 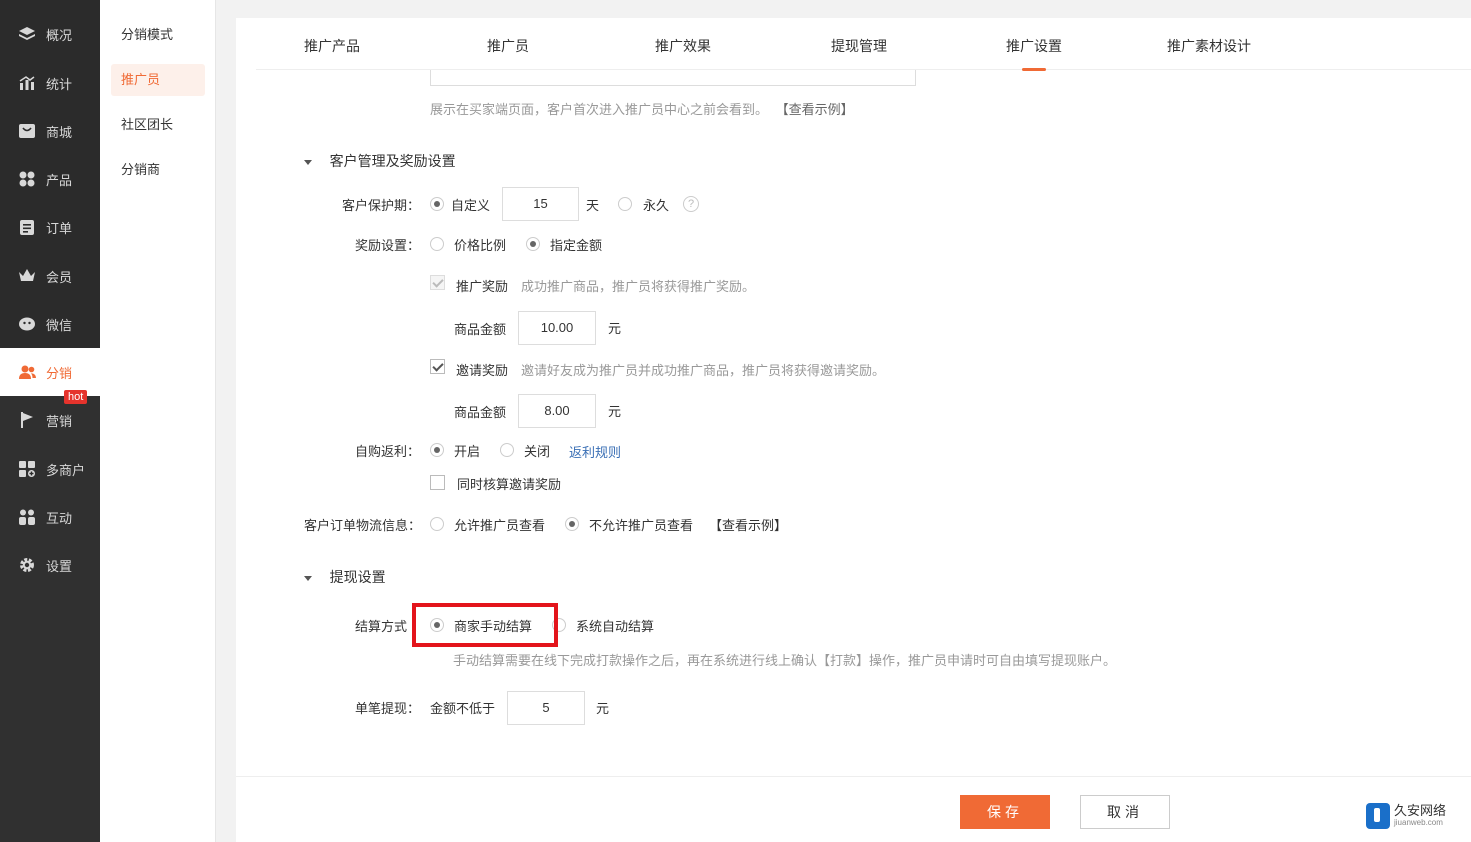 I want to click on main-nav: 概况 统计 商城 产品 订单 会员 微信 分销 hot 营销 多商户 互动 设置, so click(x=50, y=421).